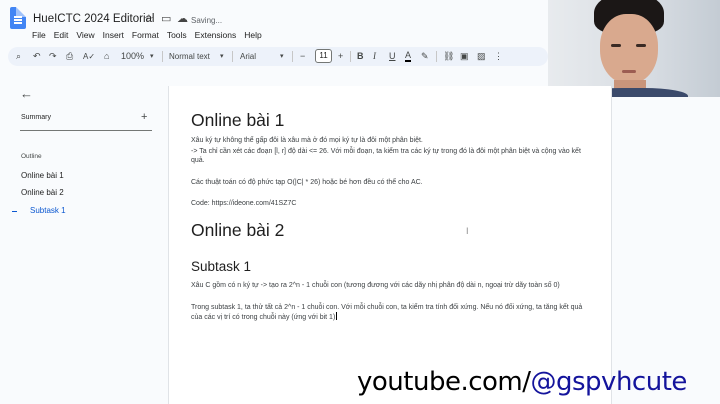  What do you see at coordinates (340, 56) in the screenshot?
I see `increase-font-size-icon: +` at bounding box center [340, 56].